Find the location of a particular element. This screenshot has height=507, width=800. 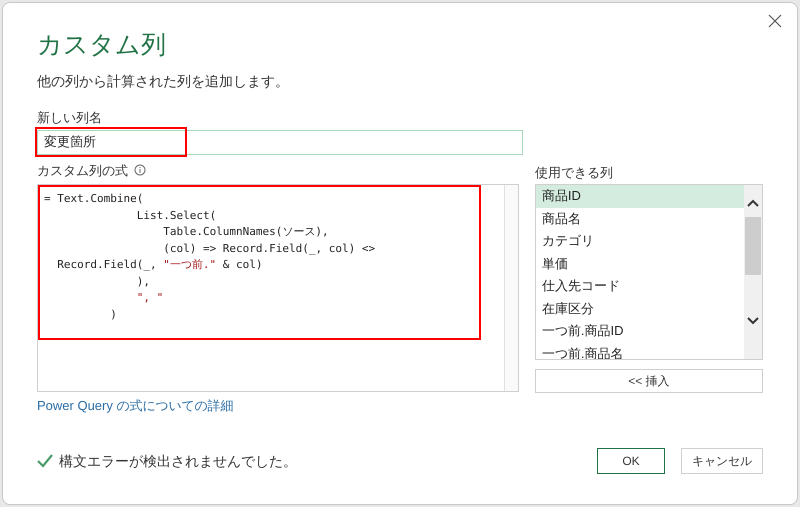

list-item: 商品ID is located at coordinates (640, 196).